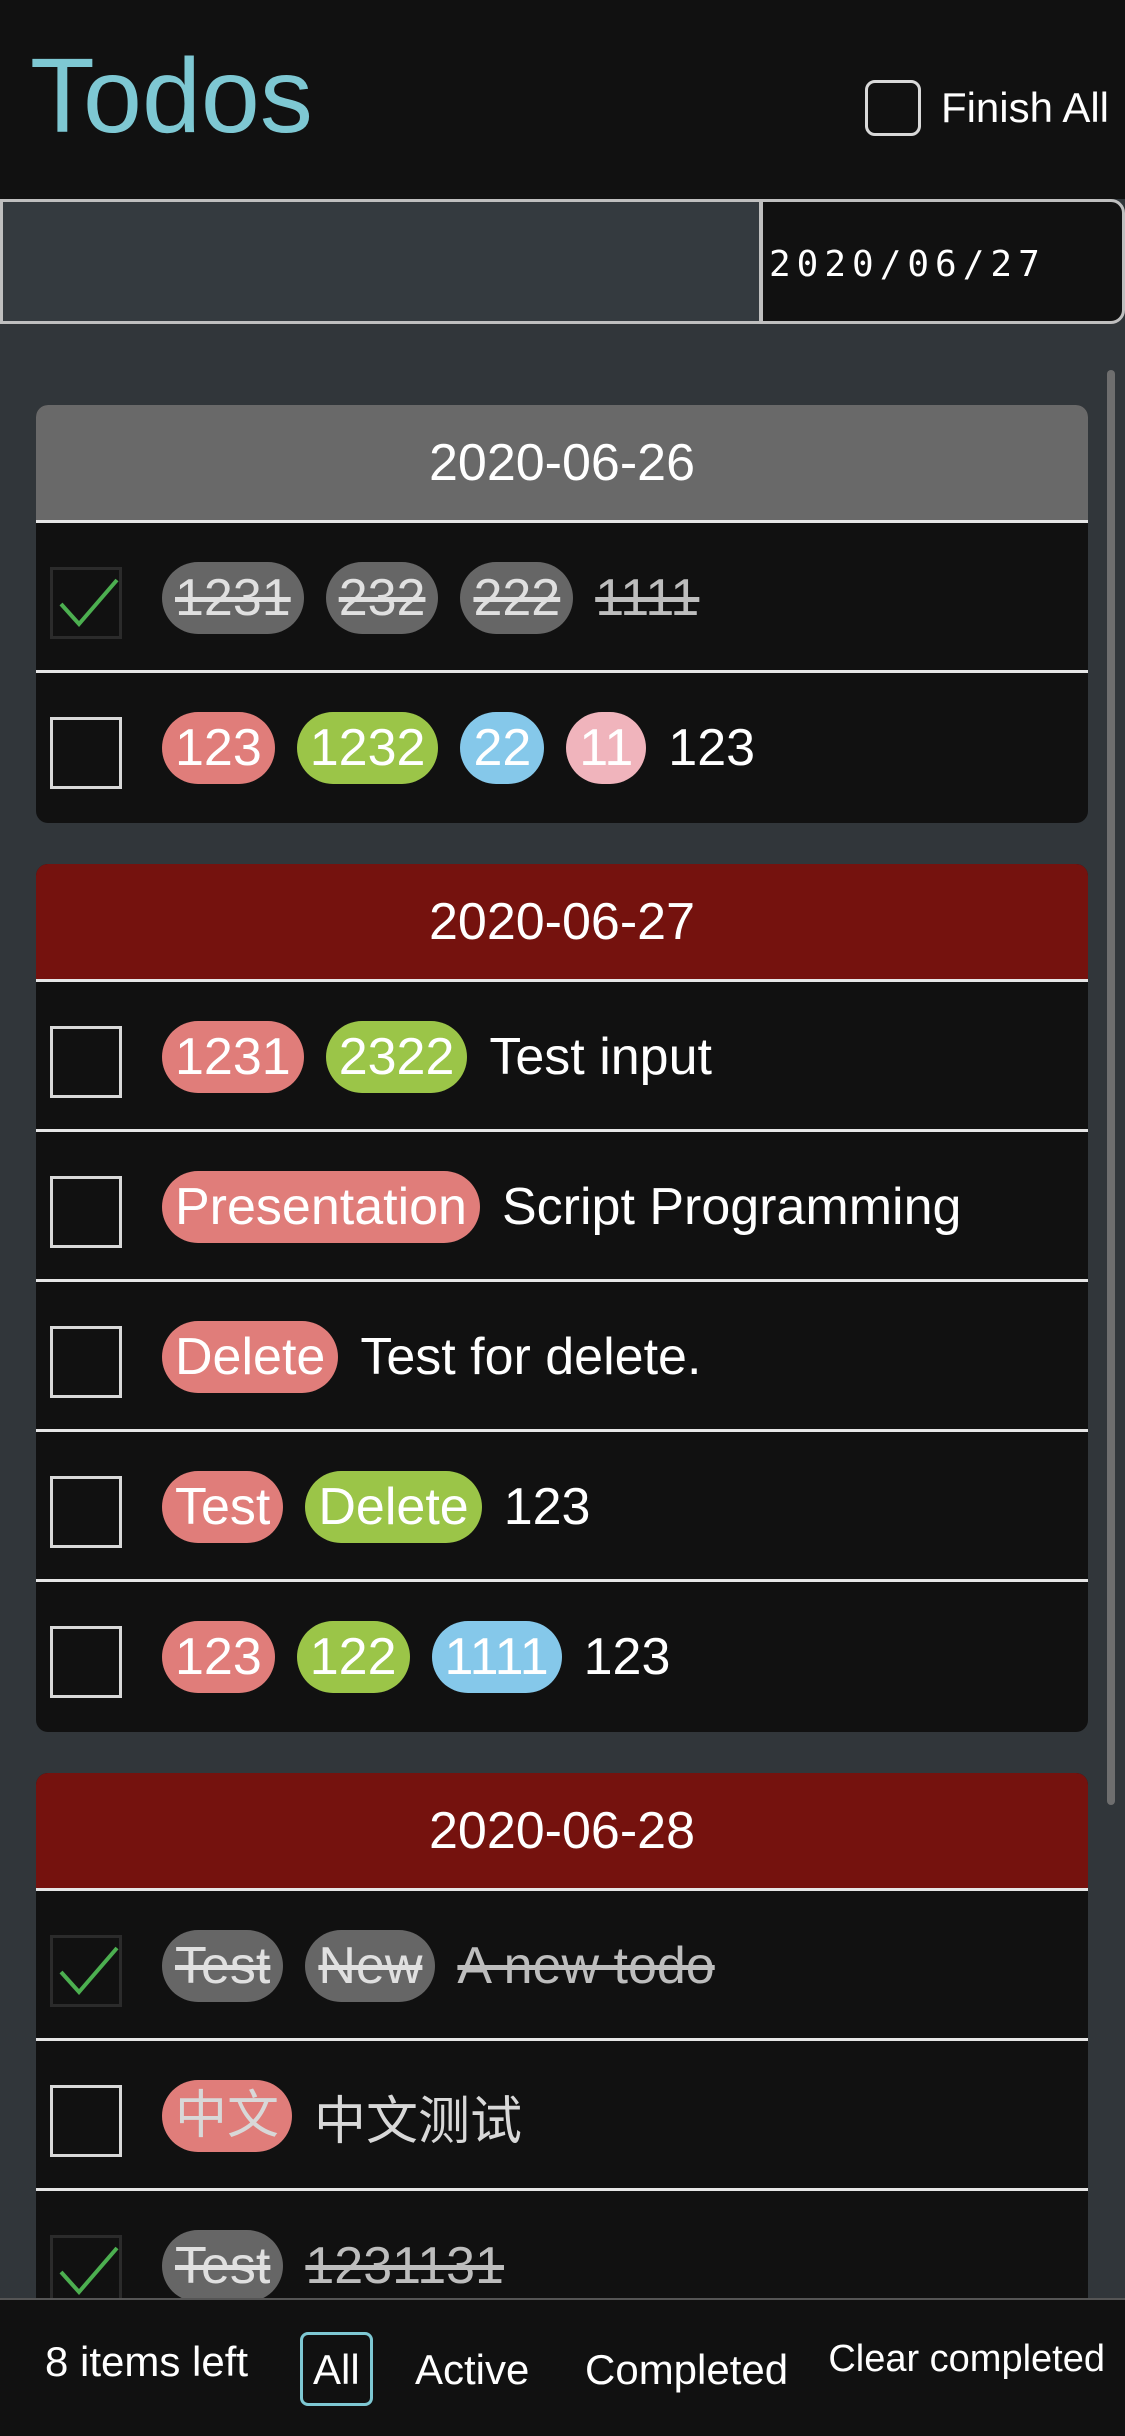 This screenshot has width=1125, height=2436. I want to click on todo-tag: 2322, so click(396, 1057).